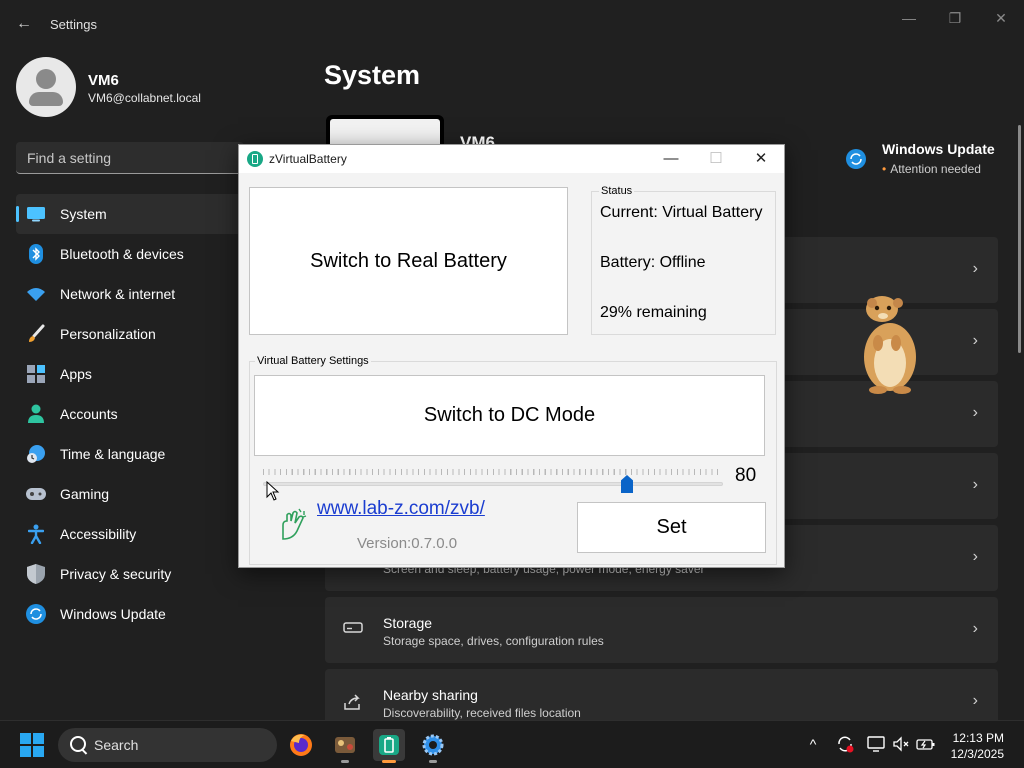  What do you see at coordinates (353, 630) in the screenshot?
I see `storage-icon` at bounding box center [353, 630].